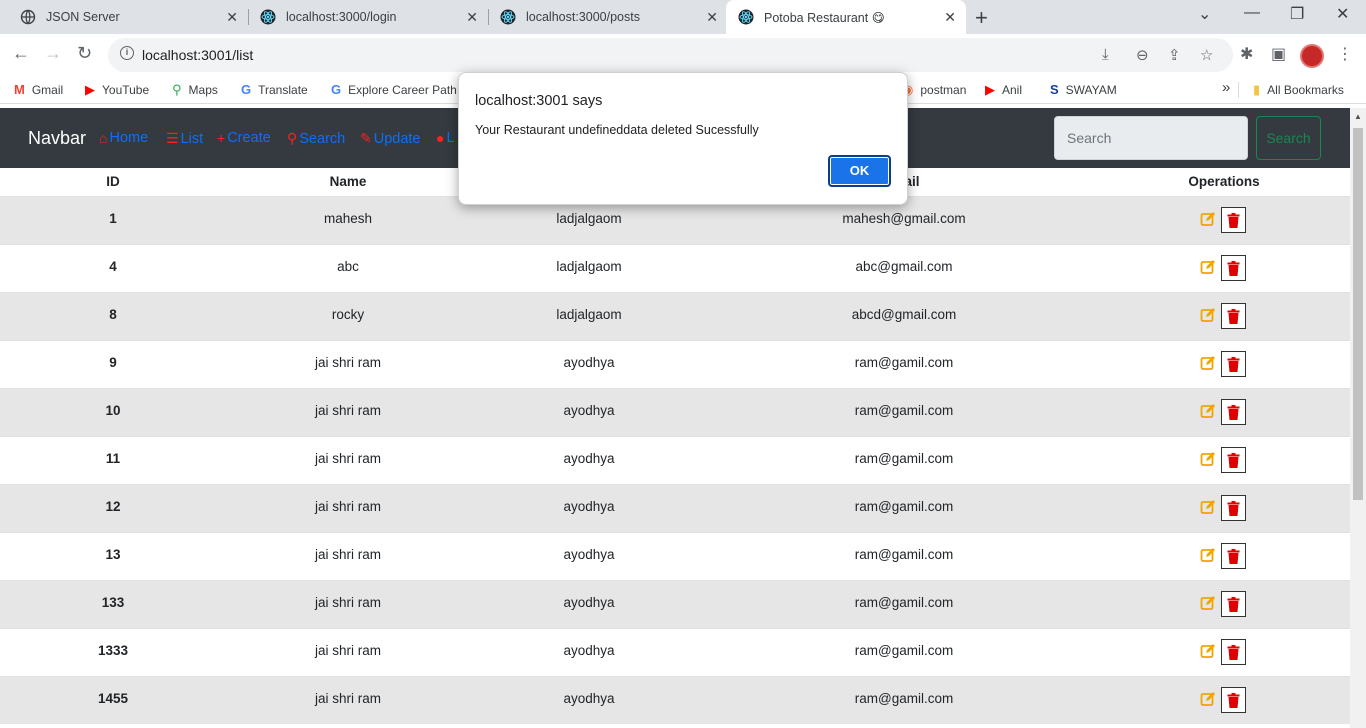 The width and height of the screenshot is (1366, 728). I want to click on address-bar: i localhost:3001/list ⤓ ⊖ ⇪ ☆, so click(670, 55).